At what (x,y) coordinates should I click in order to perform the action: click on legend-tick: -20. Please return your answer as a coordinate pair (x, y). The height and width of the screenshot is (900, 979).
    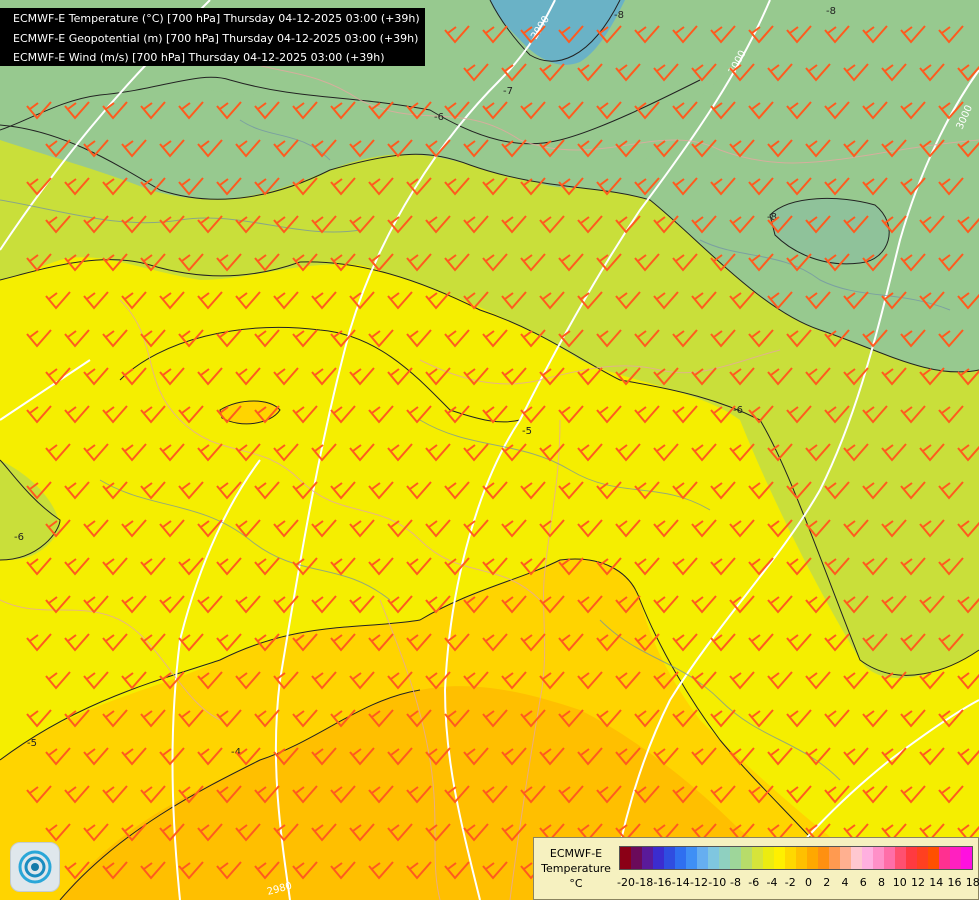
    Looking at the image, I should click on (626, 882).